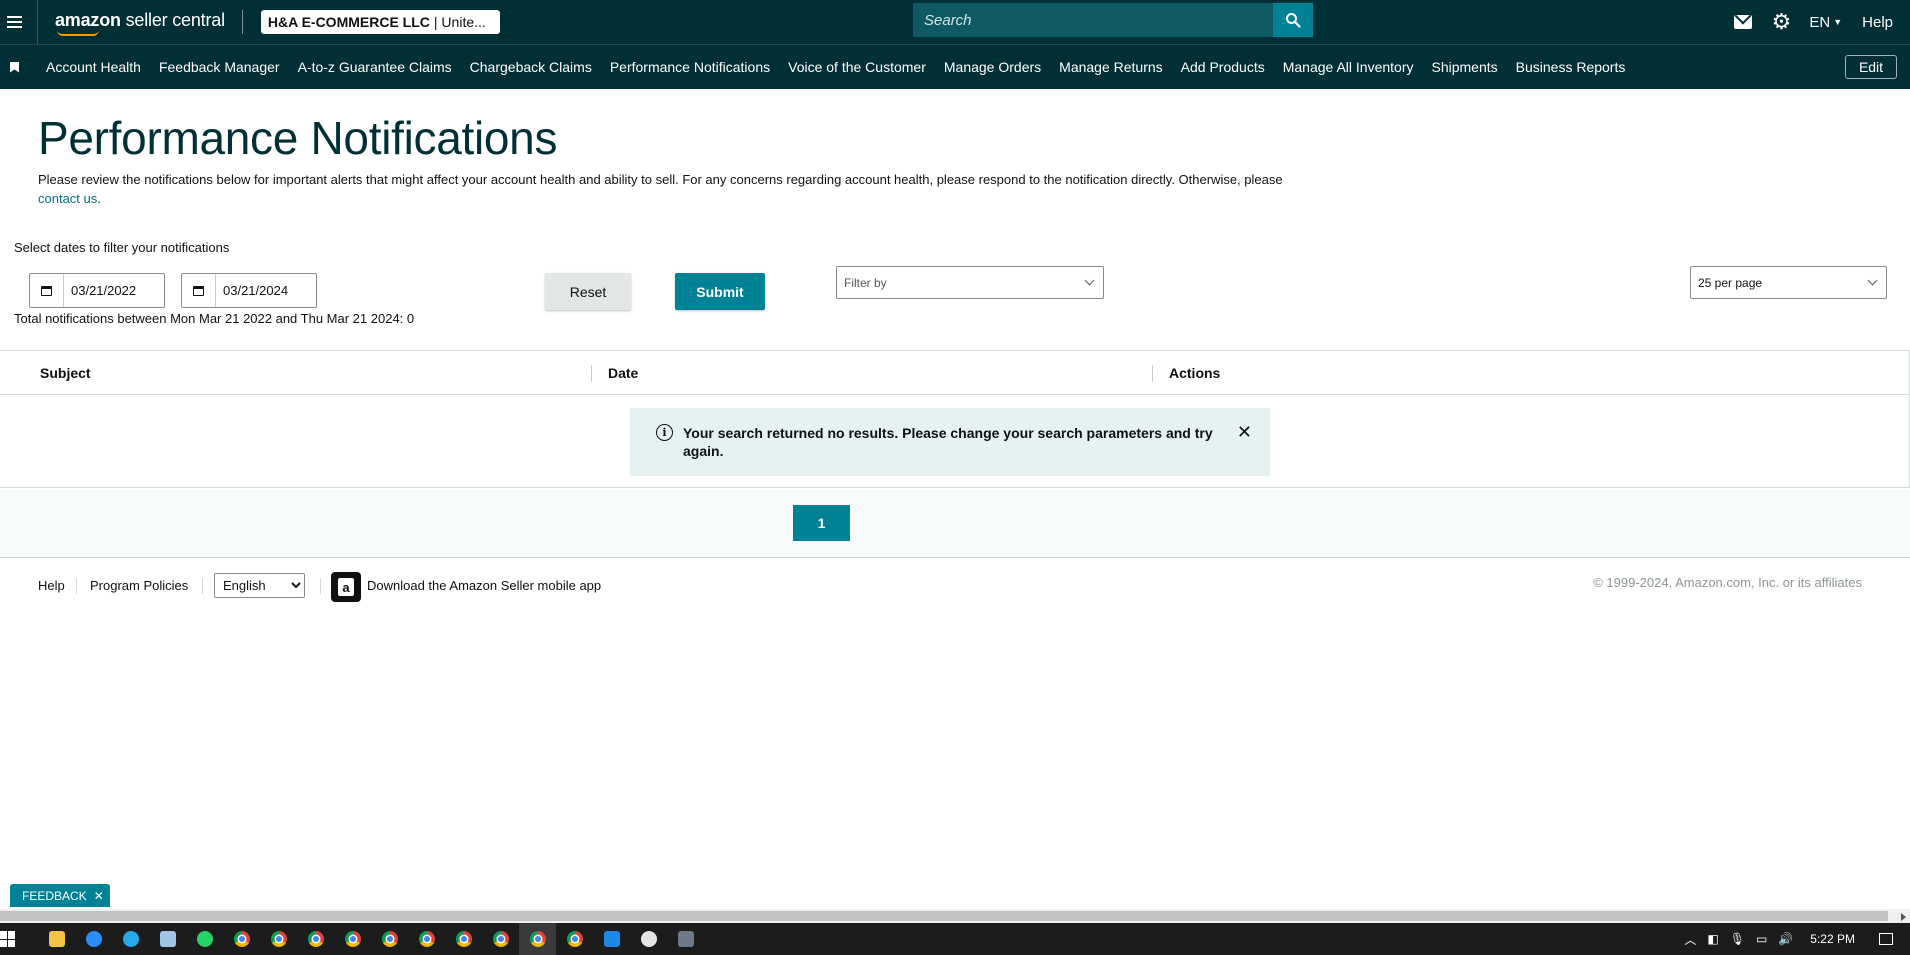  I want to click on filter-by-value: Filter by, so click(865, 282).